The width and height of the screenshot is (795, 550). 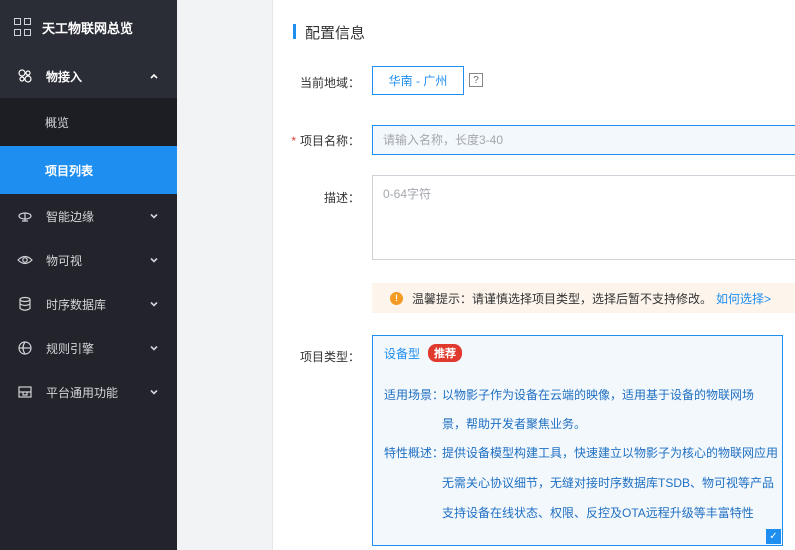 I want to click on sidebar-item-label: 时序数据库, so click(x=76, y=304).